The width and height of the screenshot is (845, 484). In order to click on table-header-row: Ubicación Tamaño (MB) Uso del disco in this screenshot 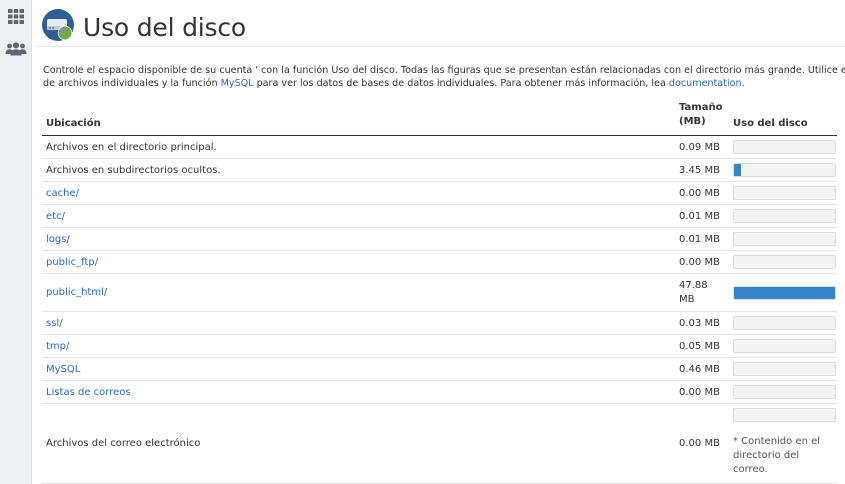, I will do `click(439, 118)`.